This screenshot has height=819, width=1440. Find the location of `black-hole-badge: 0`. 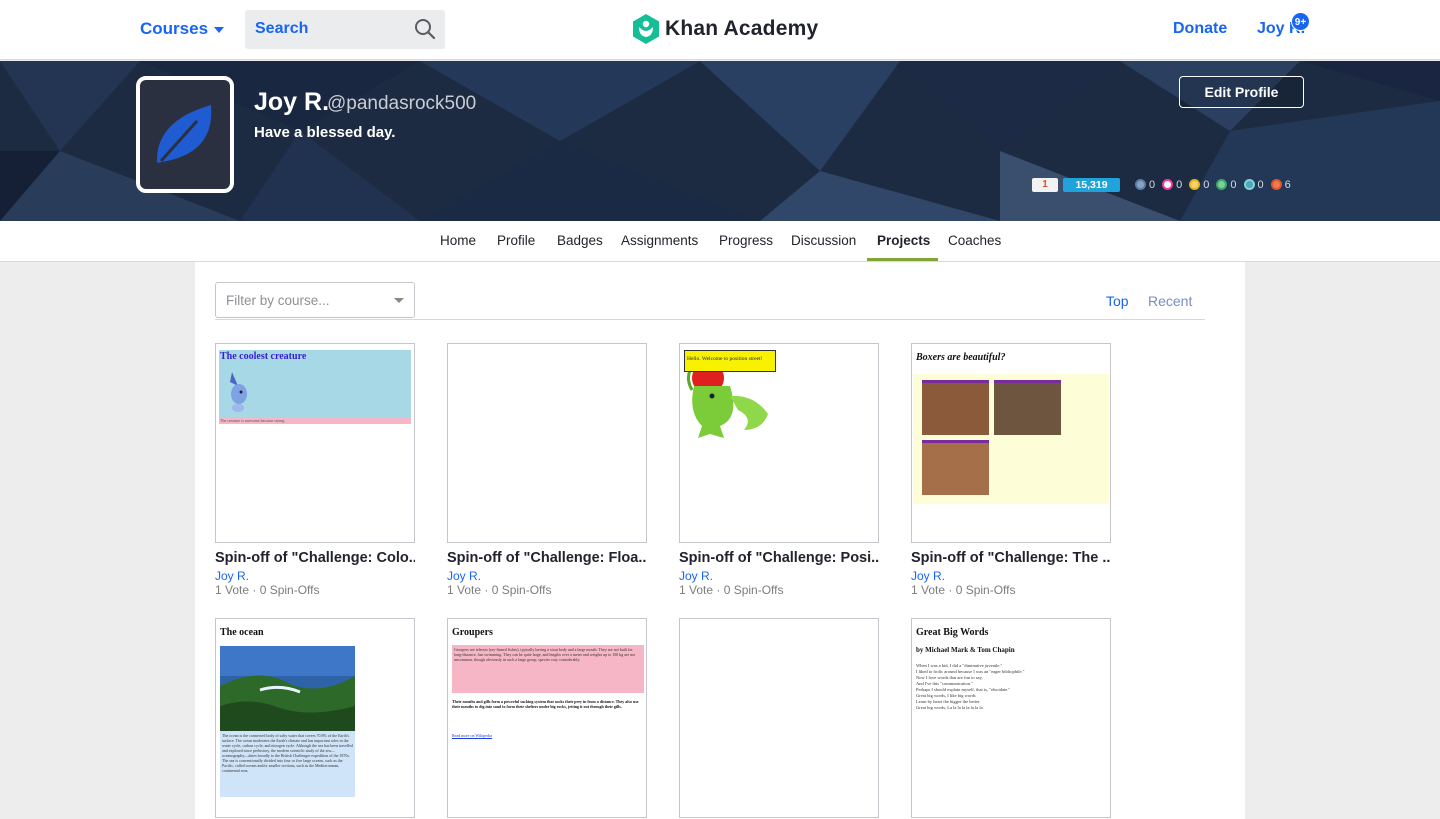

black-hole-badge: 0 is located at coordinates (1253, 184).